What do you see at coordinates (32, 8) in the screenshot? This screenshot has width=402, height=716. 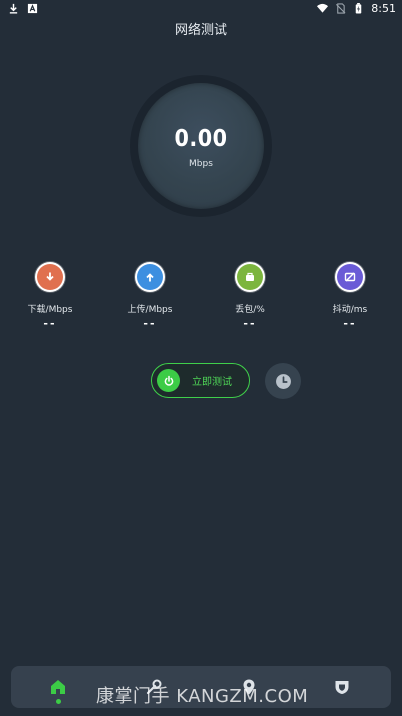 I see `app-notification-icon` at bounding box center [32, 8].